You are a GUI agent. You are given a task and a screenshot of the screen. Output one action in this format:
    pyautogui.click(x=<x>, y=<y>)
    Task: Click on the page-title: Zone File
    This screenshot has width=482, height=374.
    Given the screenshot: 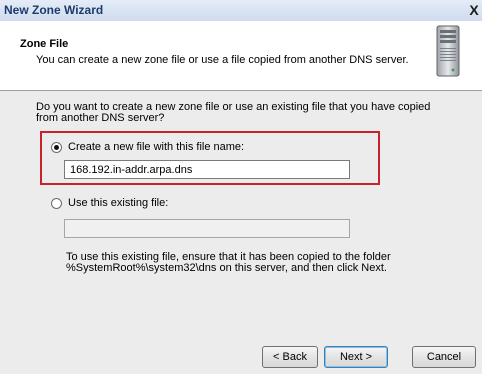 What is the action you would take?
    pyautogui.click(x=44, y=44)
    